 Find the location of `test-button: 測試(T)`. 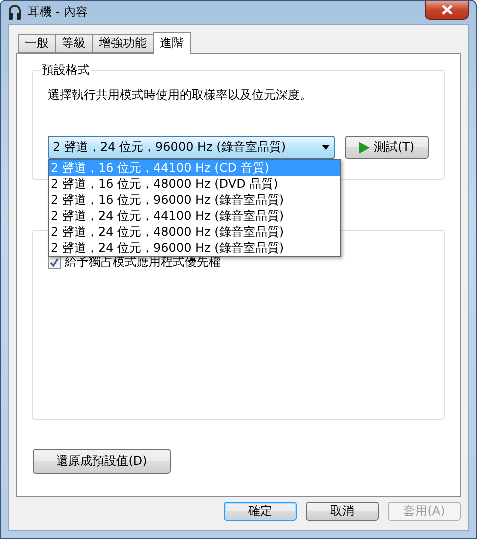

test-button: 測試(T) is located at coordinates (386, 147).